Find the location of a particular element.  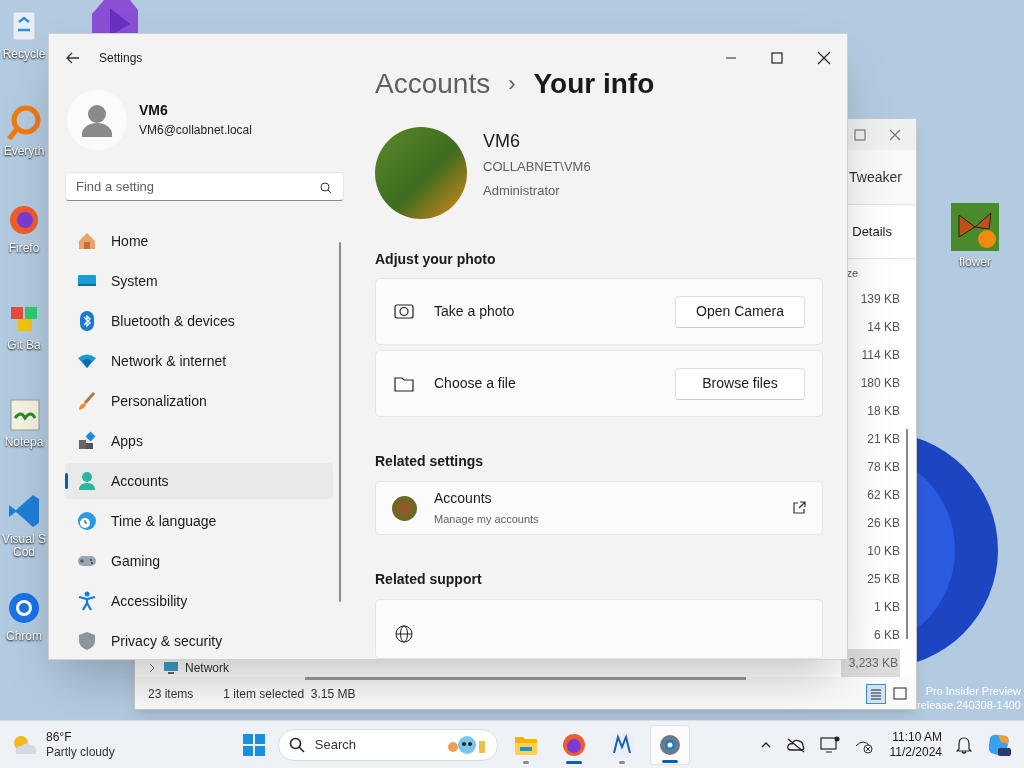

profile-name: VM6 is located at coordinates (502, 142).